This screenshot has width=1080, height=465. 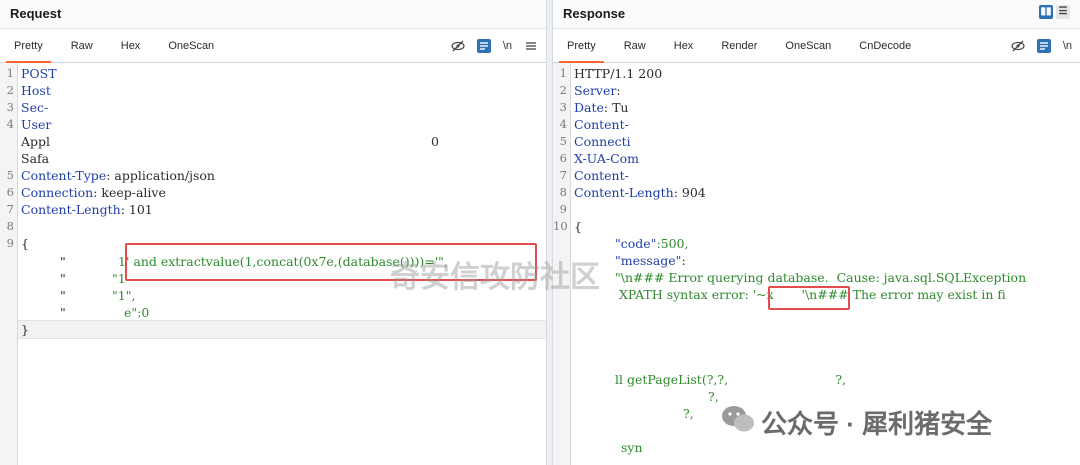 I want to click on code-line: ?,, so click(x=713, y=396).